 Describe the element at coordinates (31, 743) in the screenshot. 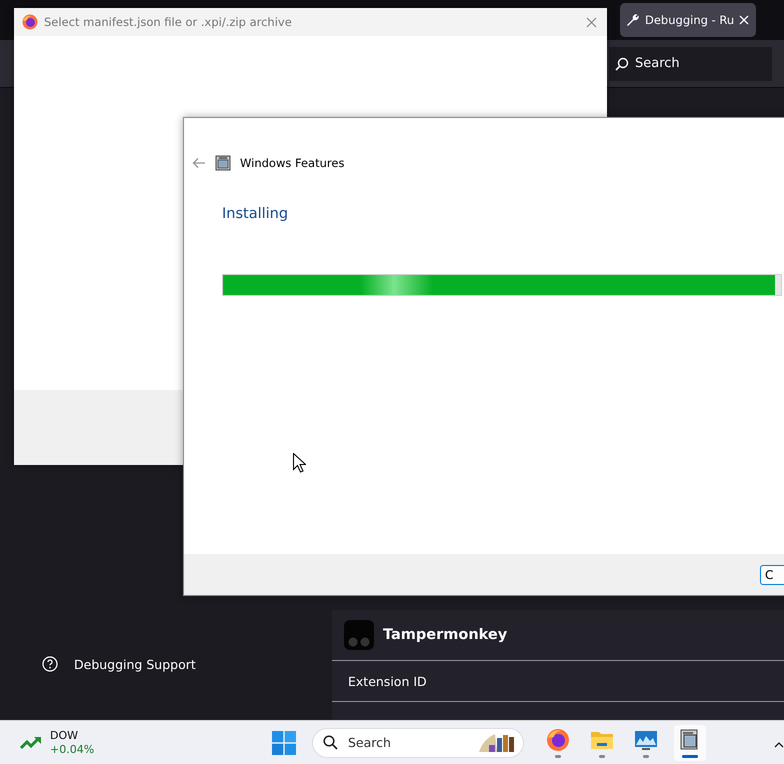

I see `trend-up-icon` at that location.